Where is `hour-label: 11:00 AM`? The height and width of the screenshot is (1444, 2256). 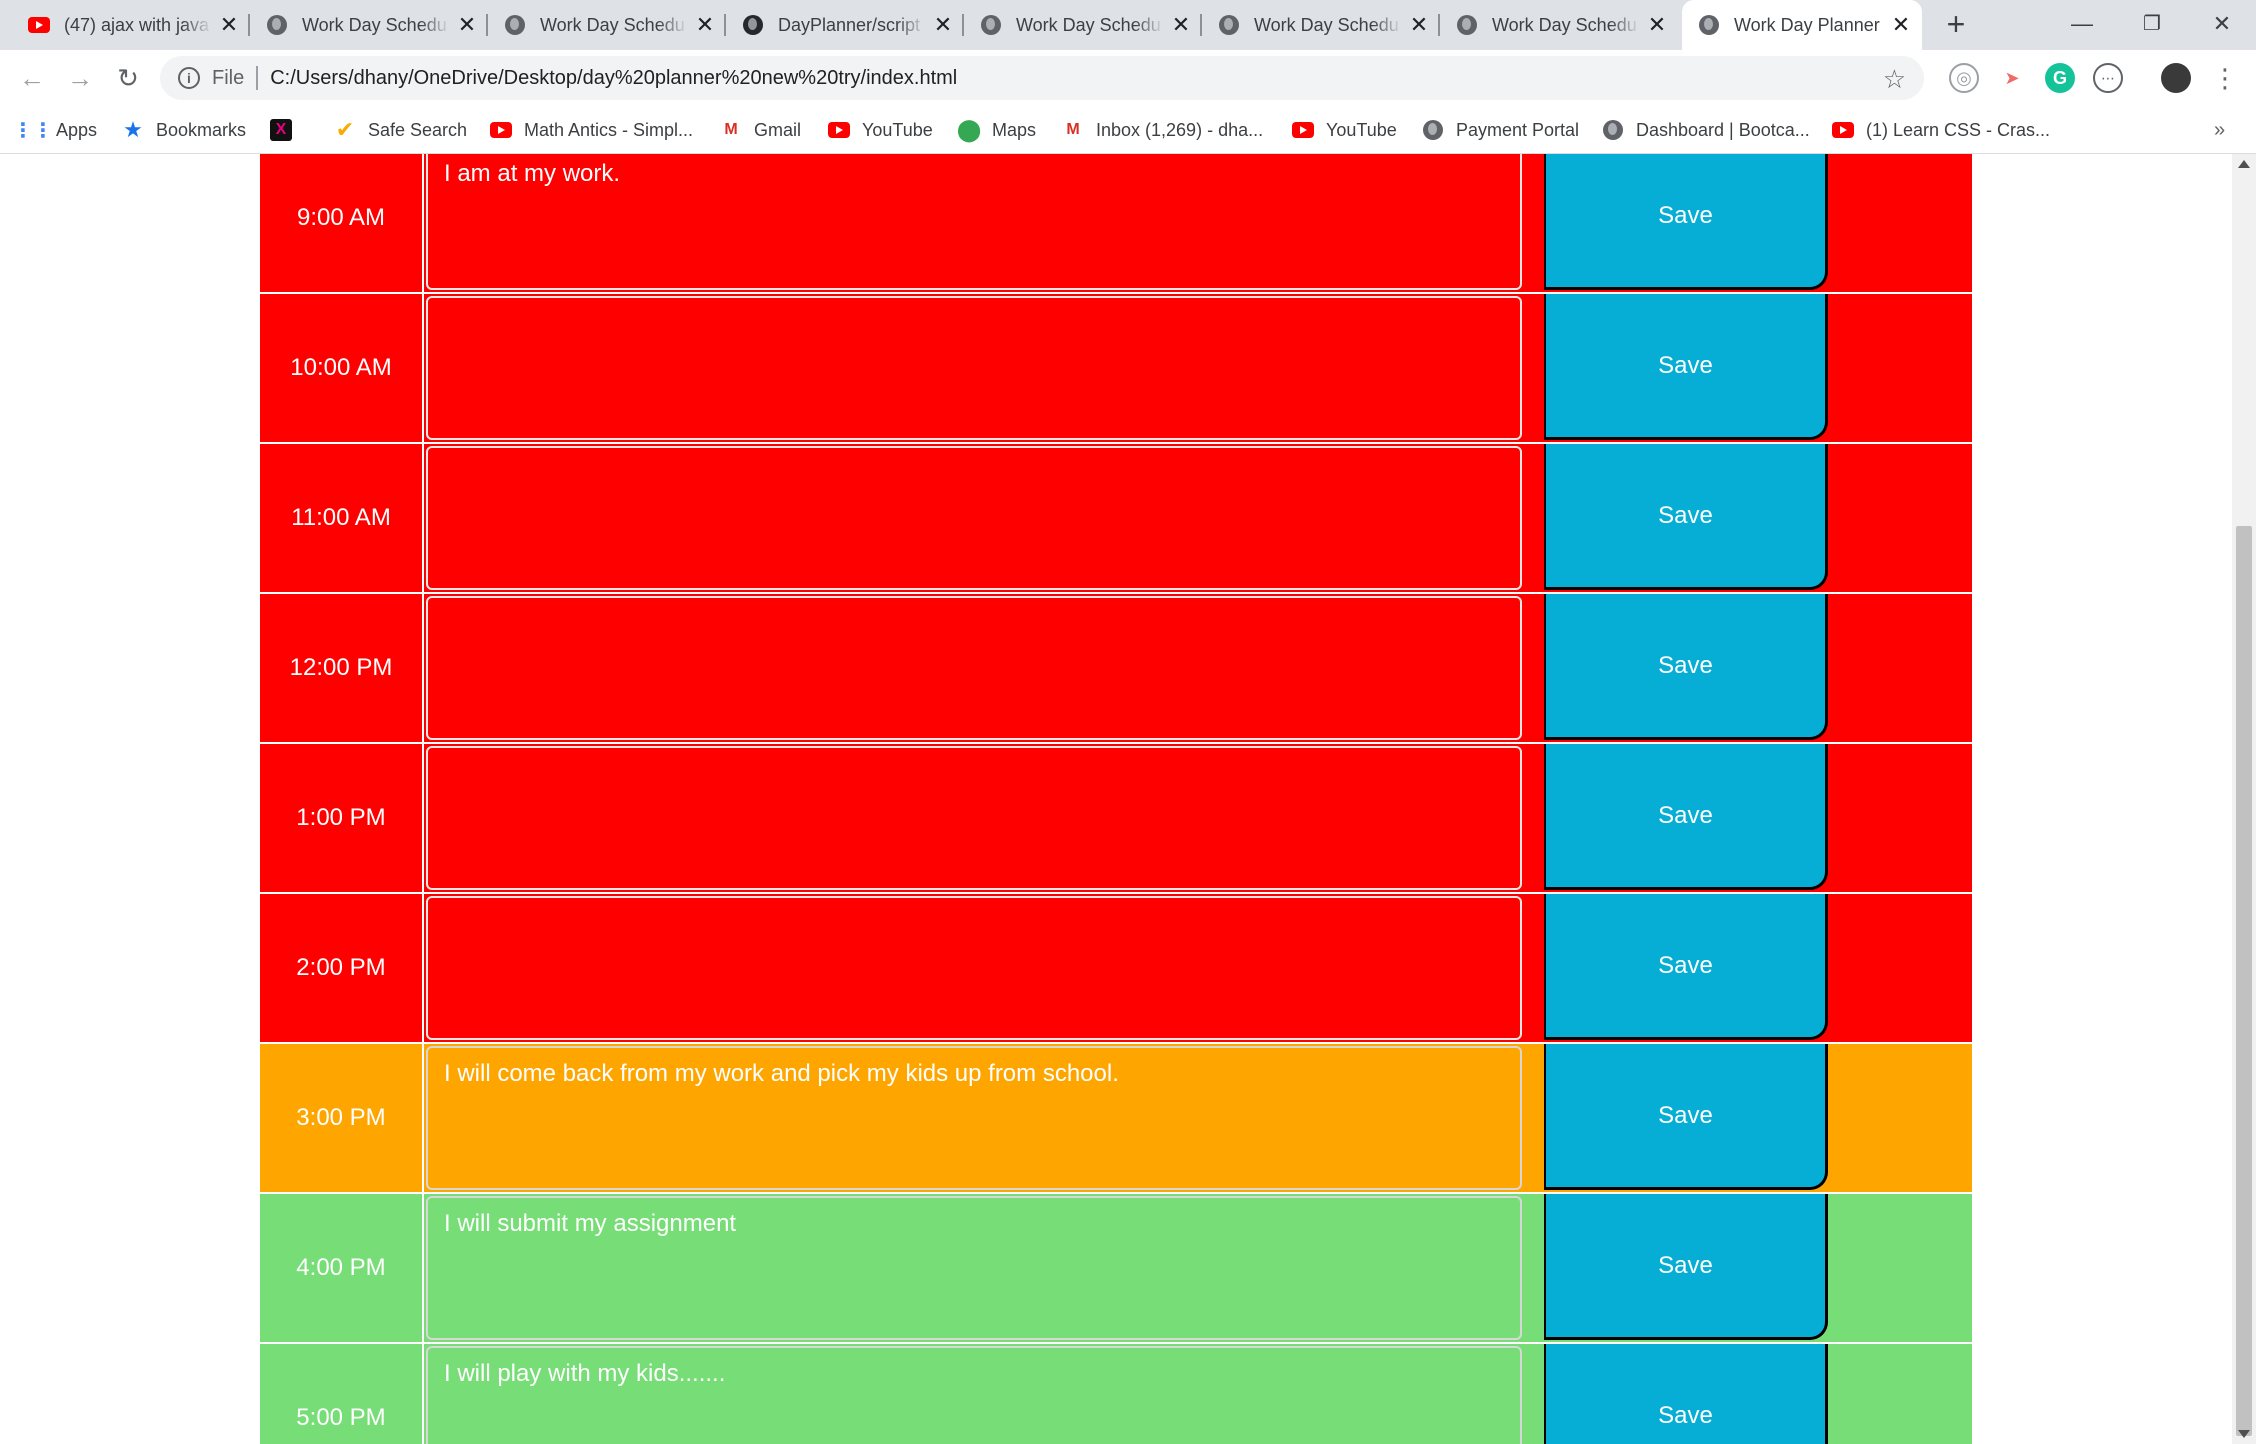 hour-label: 11:00 AM is located at coordinates (342, 518).